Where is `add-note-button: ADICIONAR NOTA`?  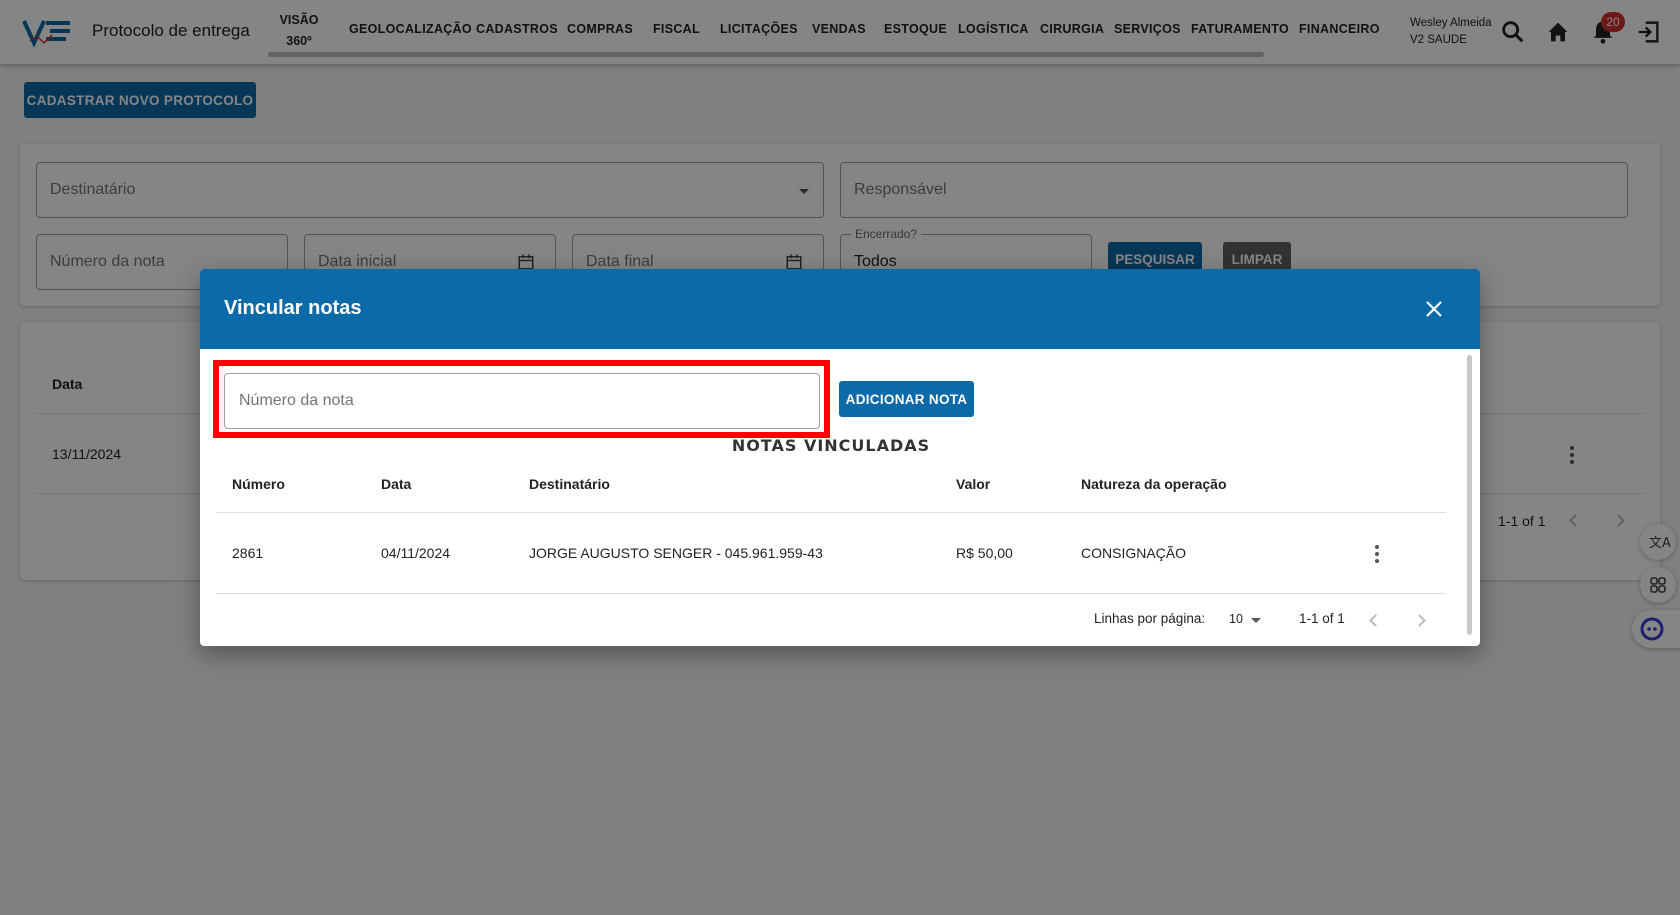
add-note-button: ADICIONAR NOTA is located at coordinates (906, 399).